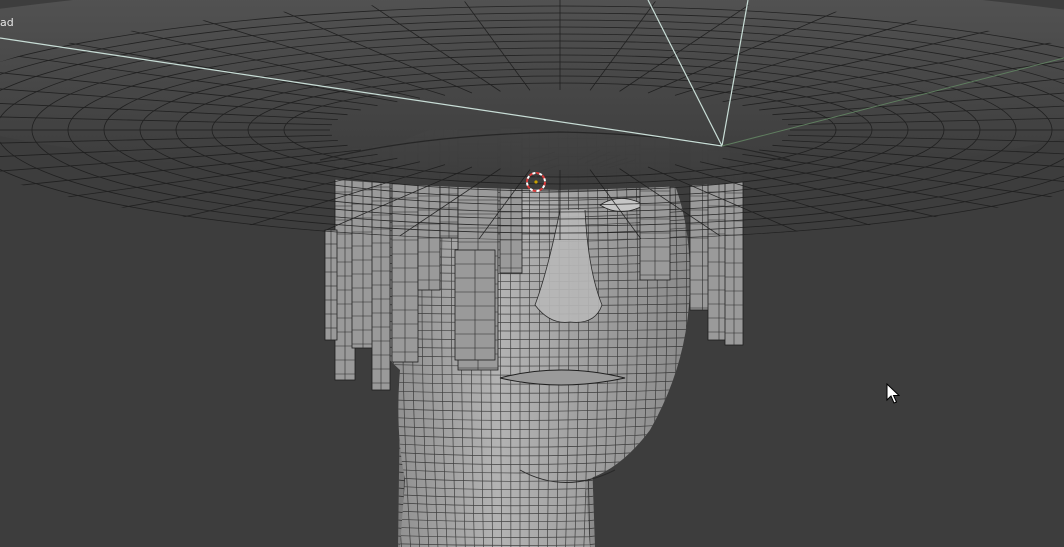  Describe the element at coordinates (7, 22) in the screenshot. I see `object-name-label: ad` at that location.